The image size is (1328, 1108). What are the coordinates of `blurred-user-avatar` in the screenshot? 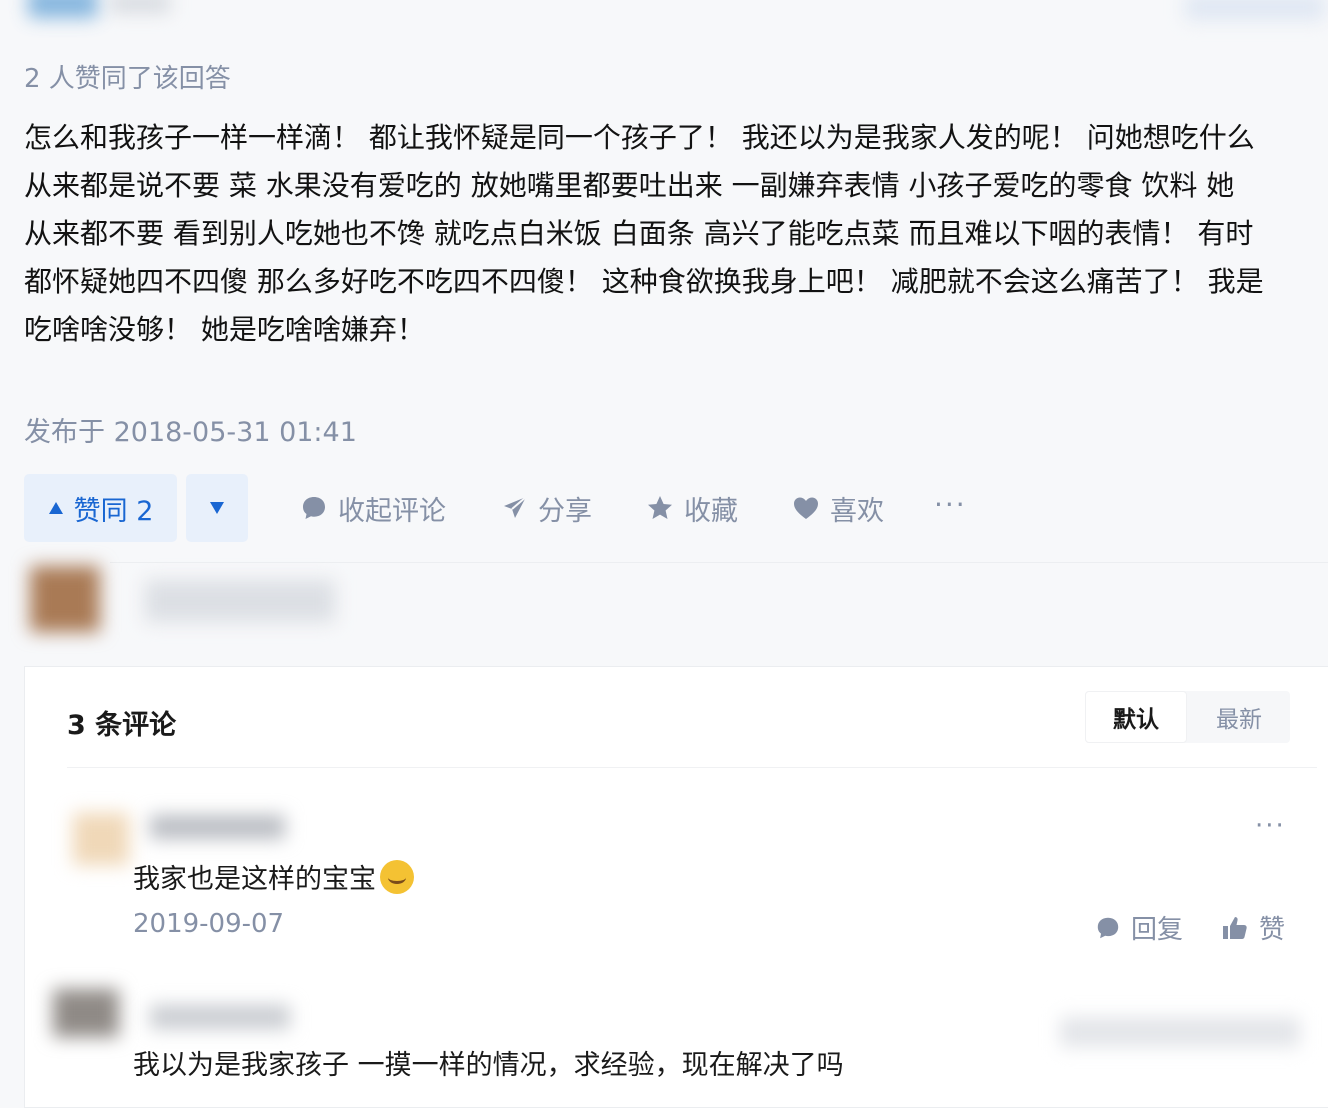 It's located at (65, 599).